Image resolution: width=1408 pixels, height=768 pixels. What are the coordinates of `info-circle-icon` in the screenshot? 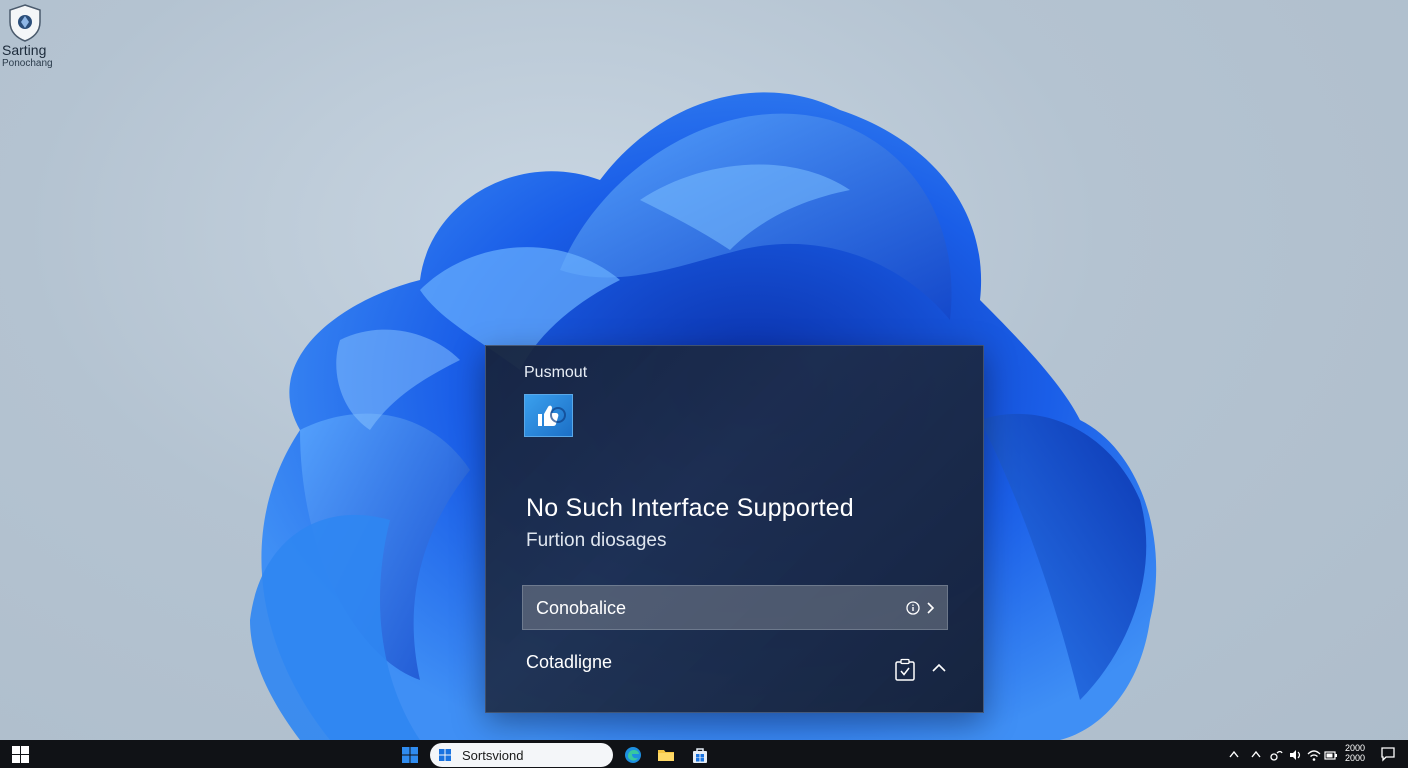 It's located at (913, 608).